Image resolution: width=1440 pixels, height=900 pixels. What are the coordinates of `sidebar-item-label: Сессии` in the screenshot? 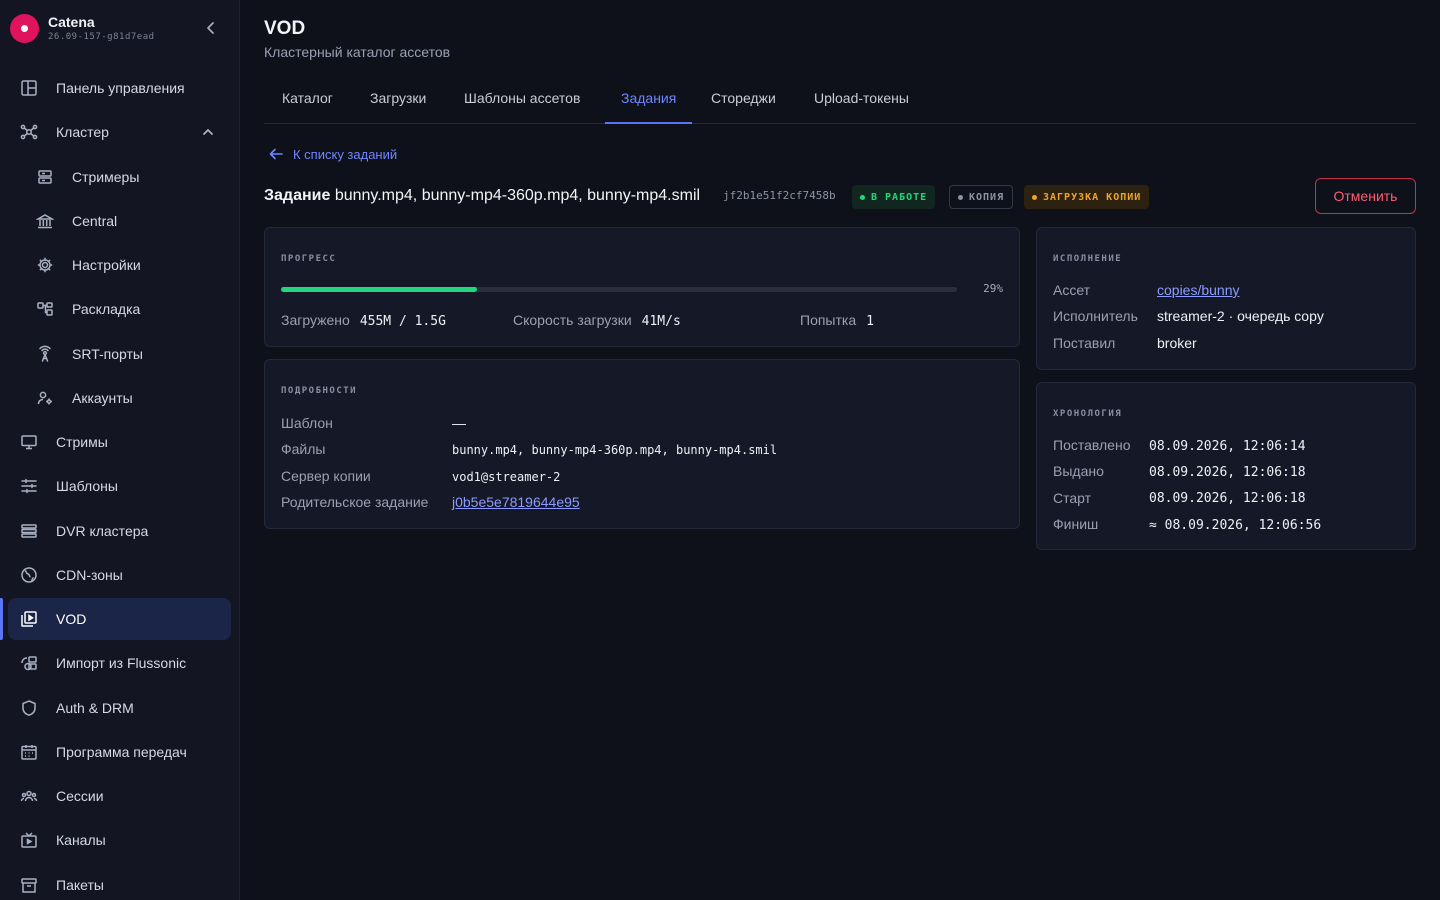 It's located at (80, 796).